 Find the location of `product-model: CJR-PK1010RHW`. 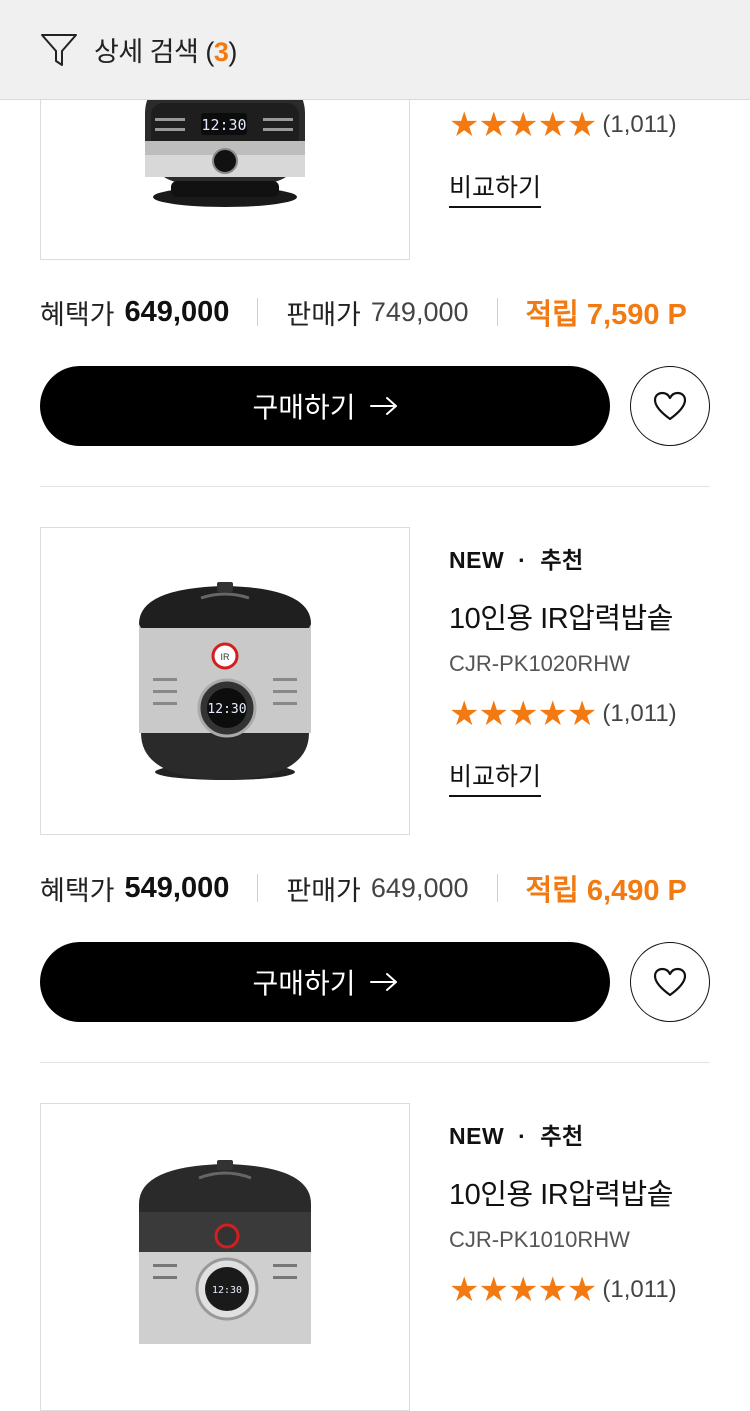

product-model: CJR-PK1010RHW is located at coordinates (539, 1239).